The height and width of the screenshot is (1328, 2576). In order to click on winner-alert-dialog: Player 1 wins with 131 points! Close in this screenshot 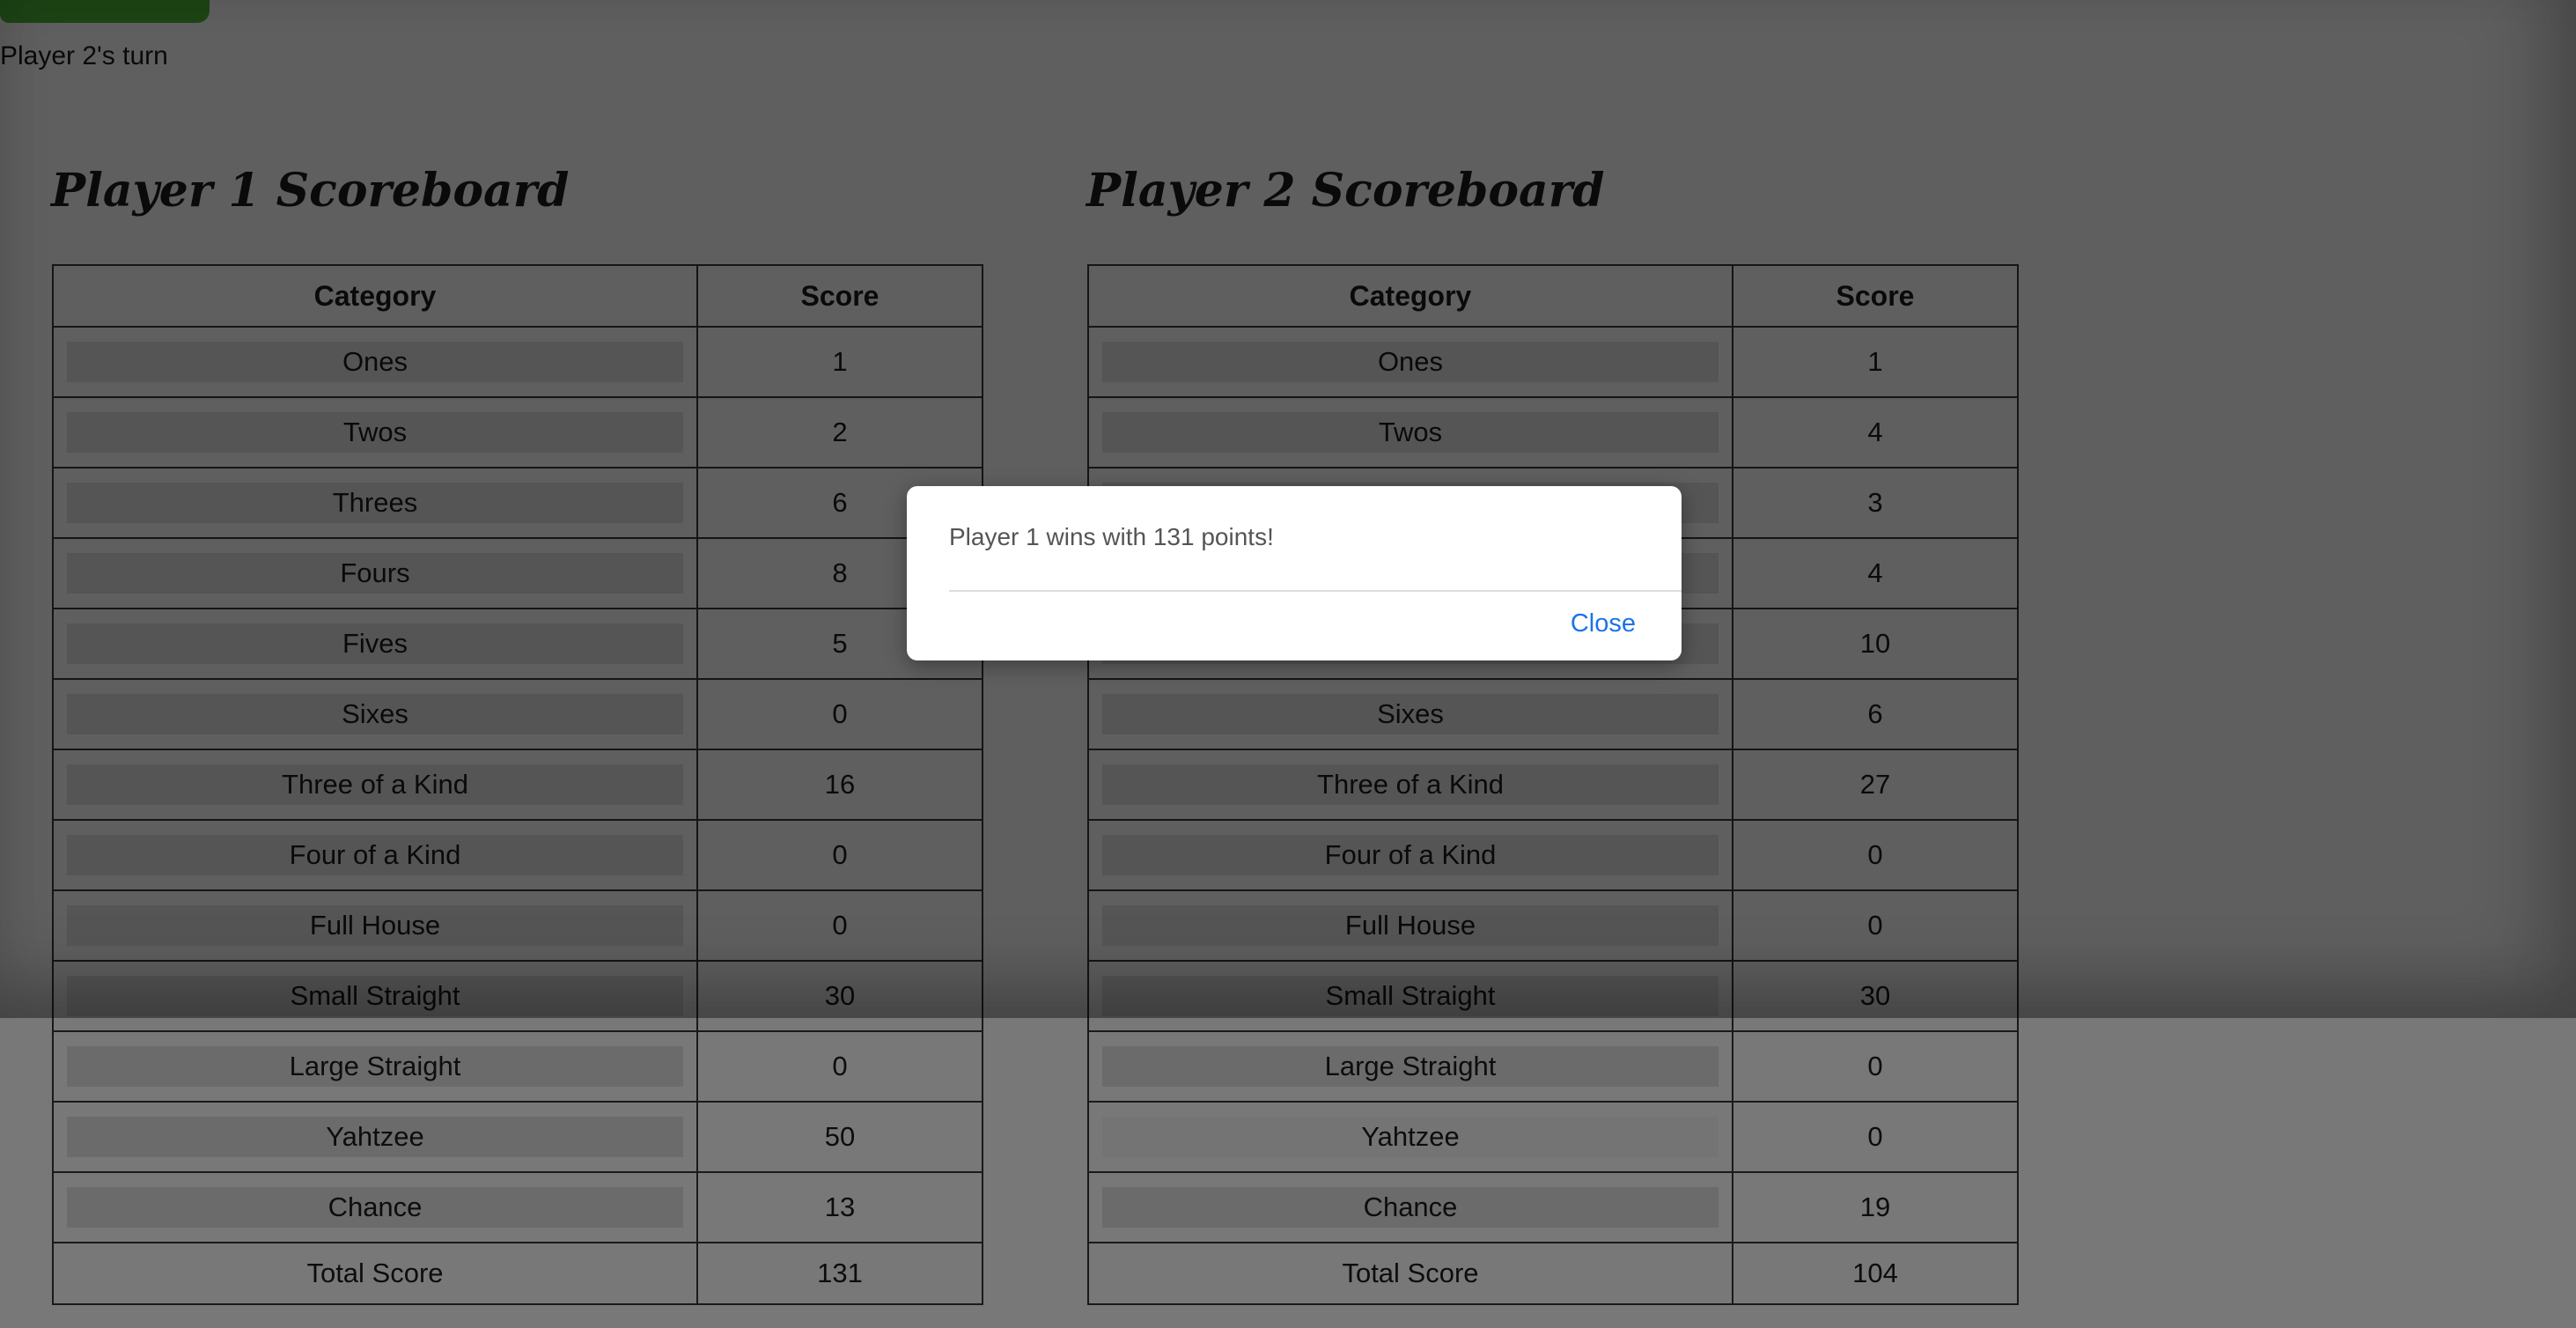, I will do `click(1294, 573)`.